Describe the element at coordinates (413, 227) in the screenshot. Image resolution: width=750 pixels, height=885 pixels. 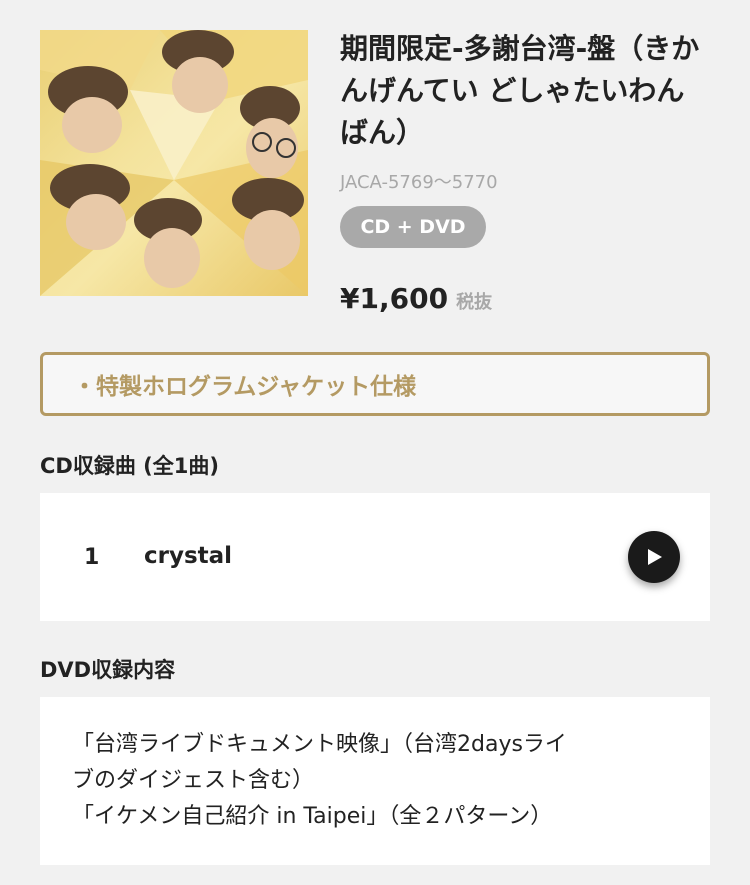
I see `format-badge: CD + DVD` at that location.